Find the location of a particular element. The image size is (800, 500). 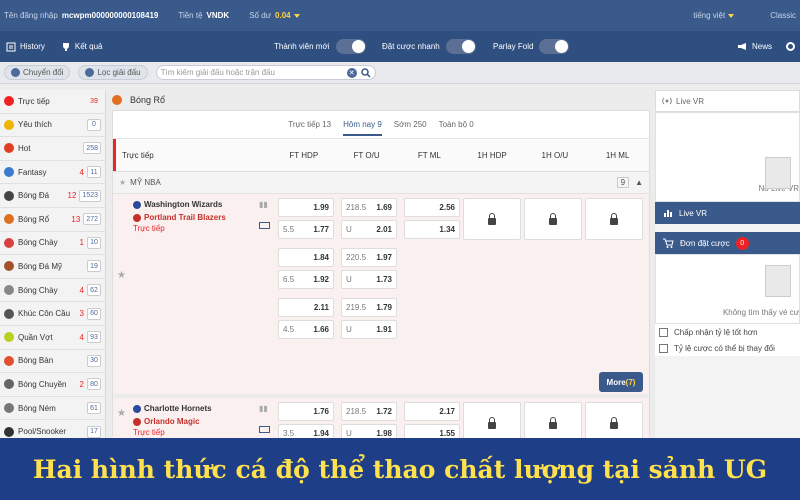

sidebar-item: Bóng Đá 12 1523 is located at coordinates (52, 196).